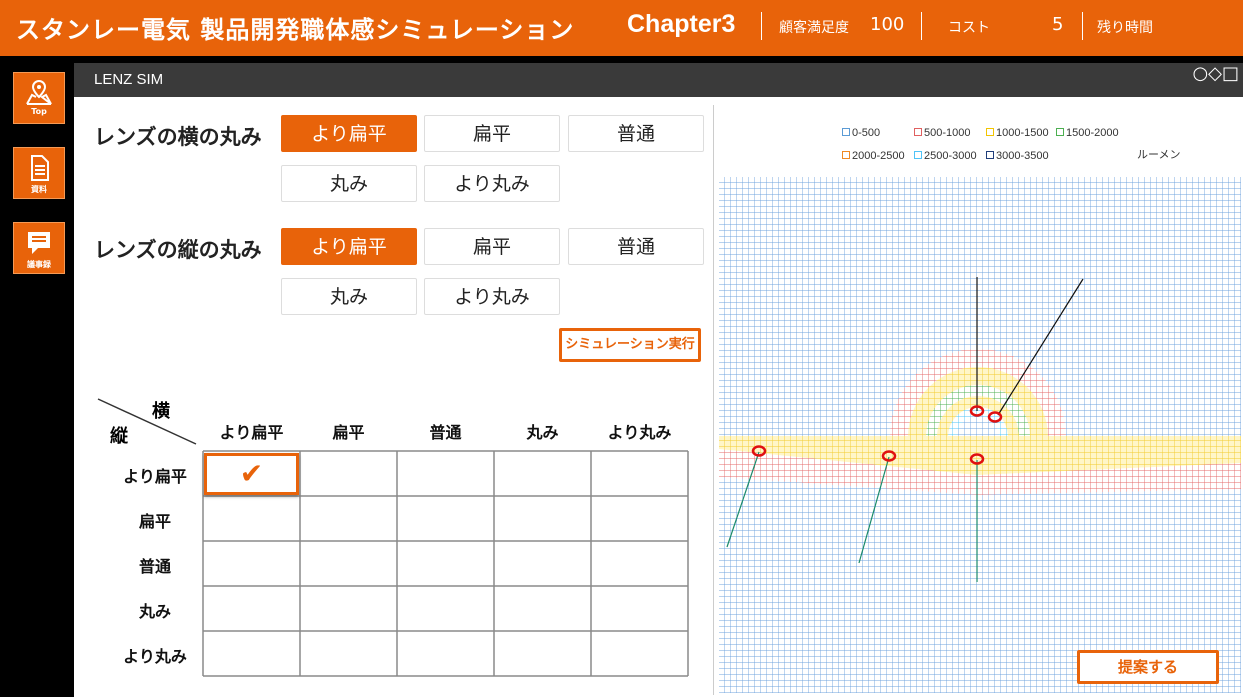 The width and height of the screenshot is (1243, 697). What do you see at coordinates (155, 656) in the screenshot?
I see `matrix-row-header: より丸み` at bounding box center [155, 656].